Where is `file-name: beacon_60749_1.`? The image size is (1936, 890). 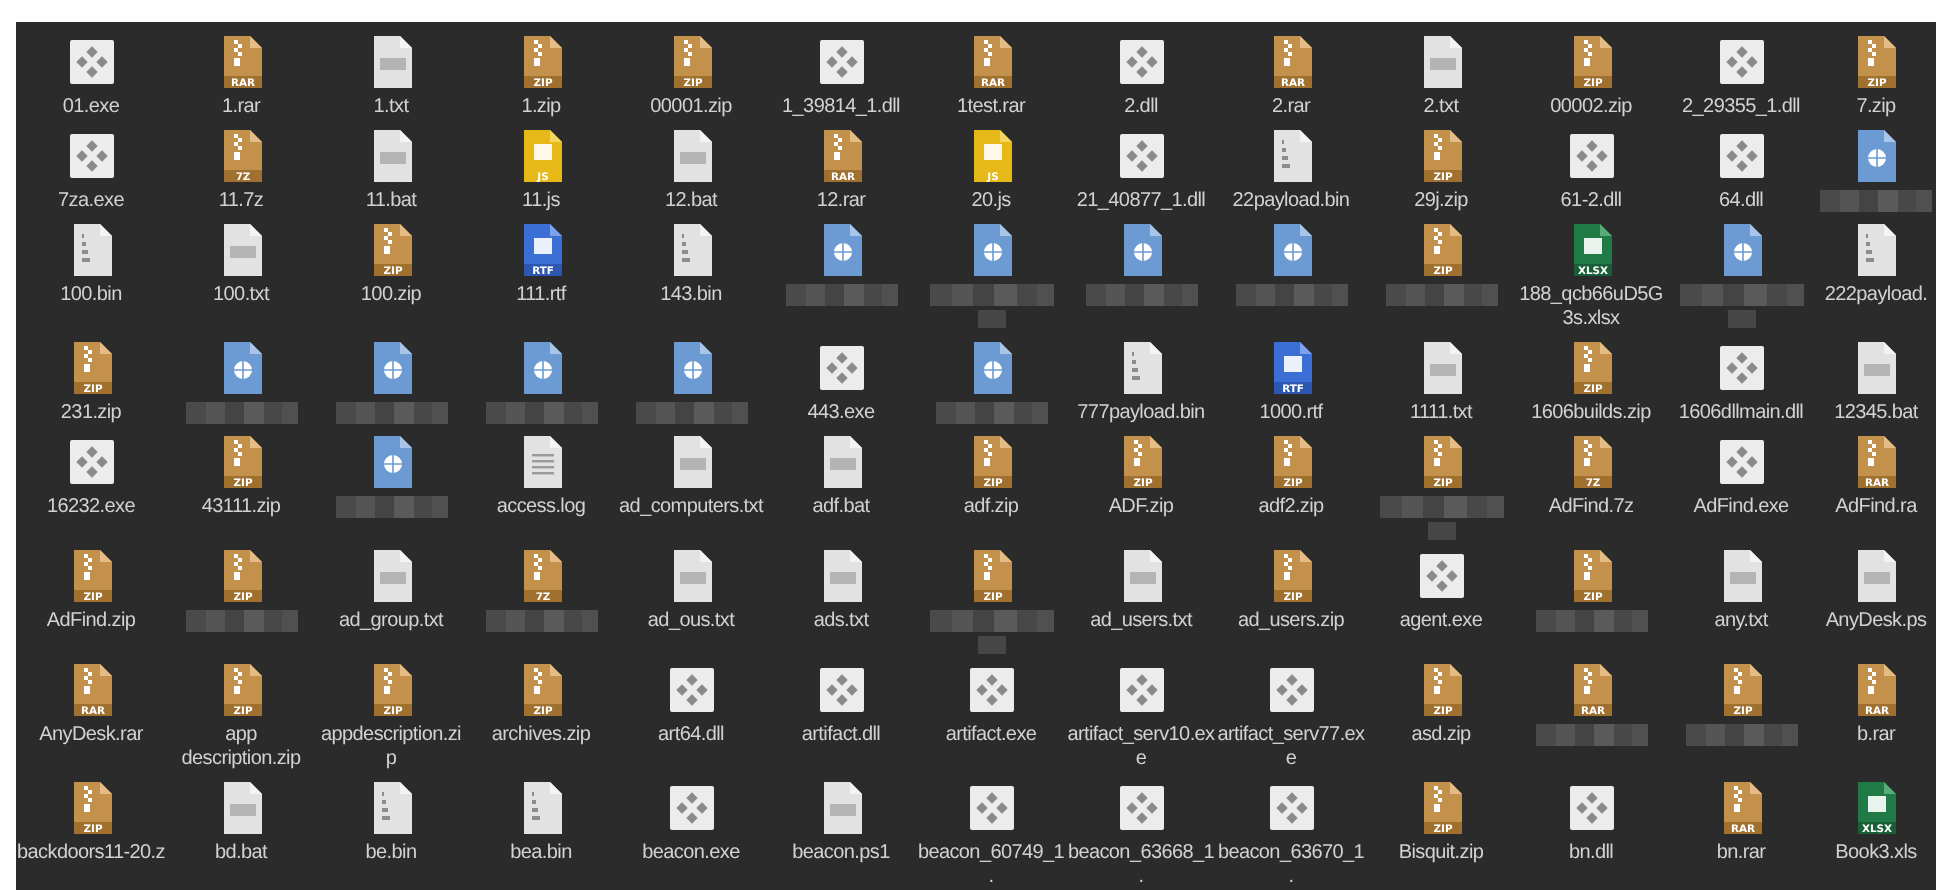 file-name: beacon_60749_1. is located at coordinates (991, 866).